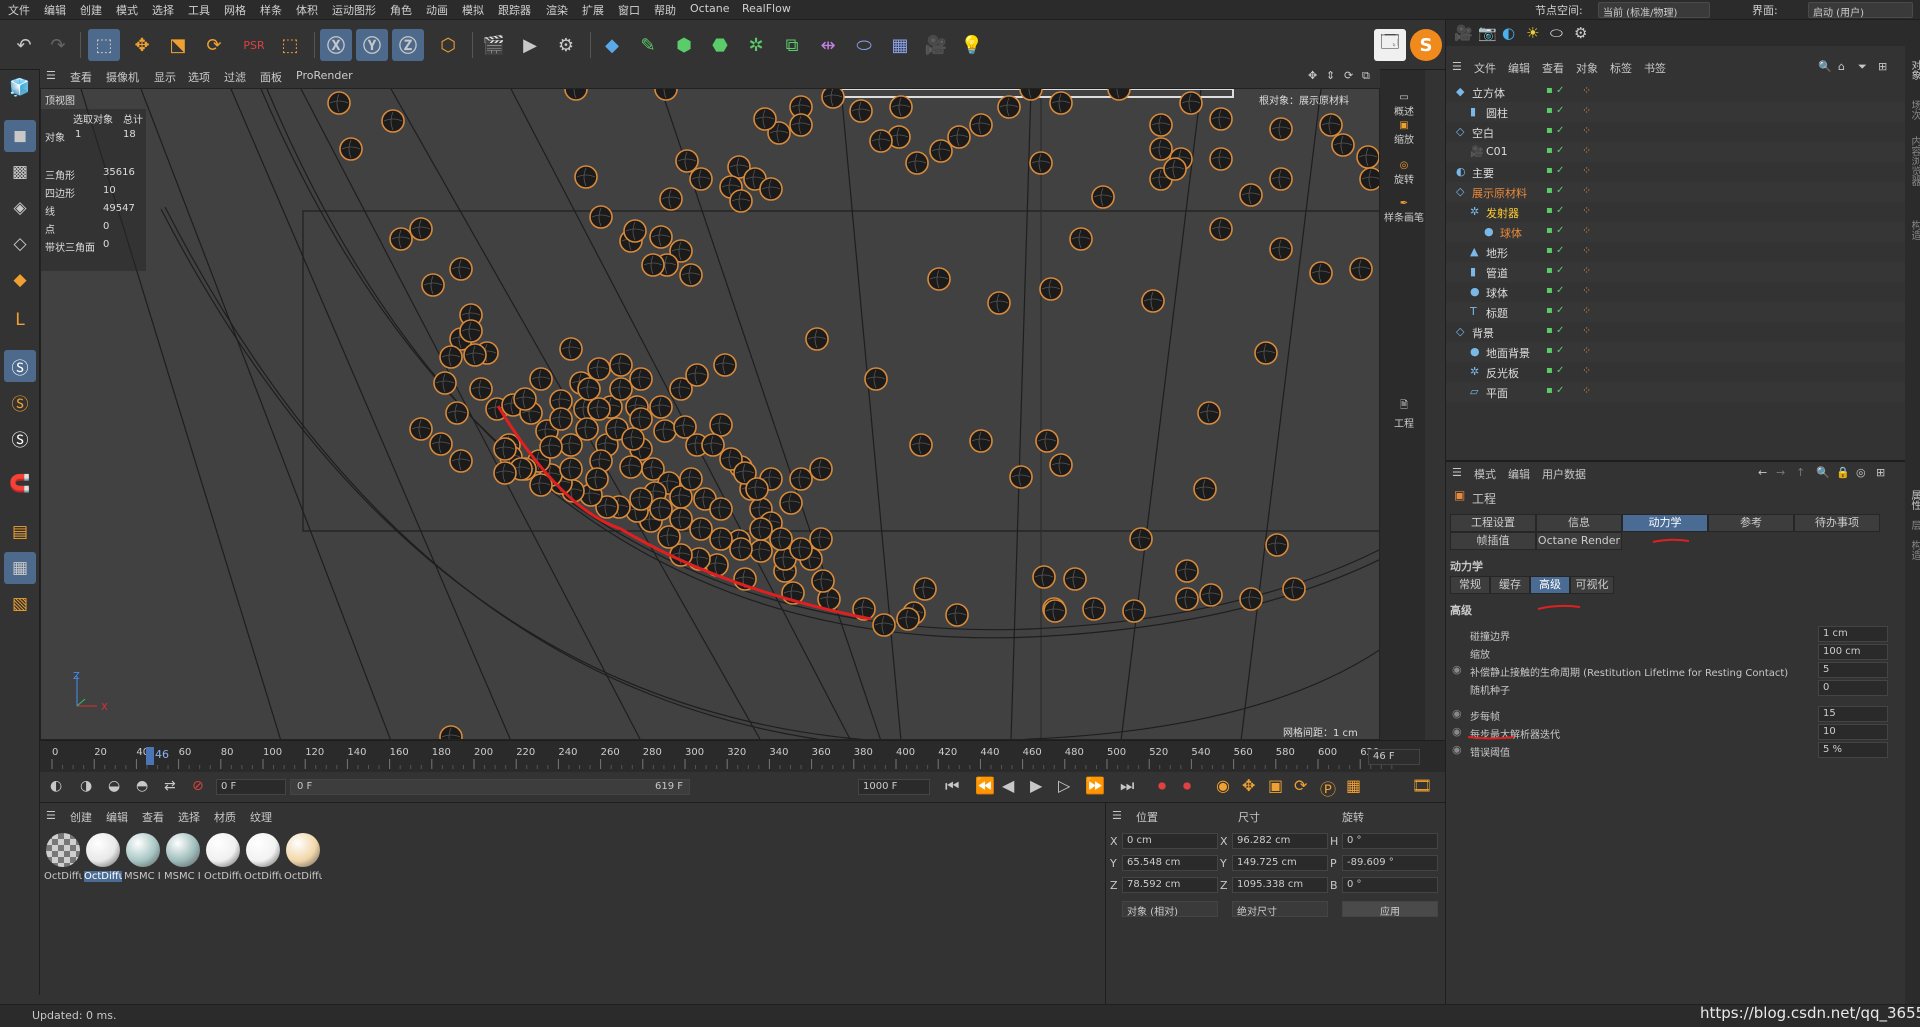 The width and height of the screenshot is (1920, 1027). What do you see at coordinates (1853, 750) in the screenshot?
I see `param-field: 5 %` at bounding box center [1853, 750].